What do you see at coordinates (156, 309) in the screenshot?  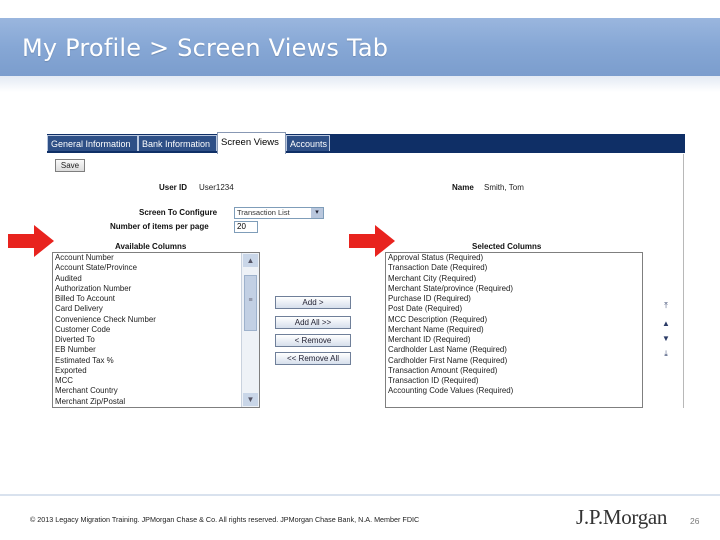 I see `list-item: Card Delivery` at bounding box center [156, 309].